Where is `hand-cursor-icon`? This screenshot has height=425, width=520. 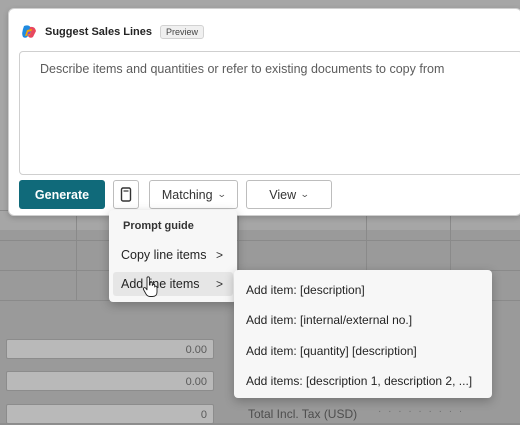
hand-cursor-icon is located at coordinates (150, 286).